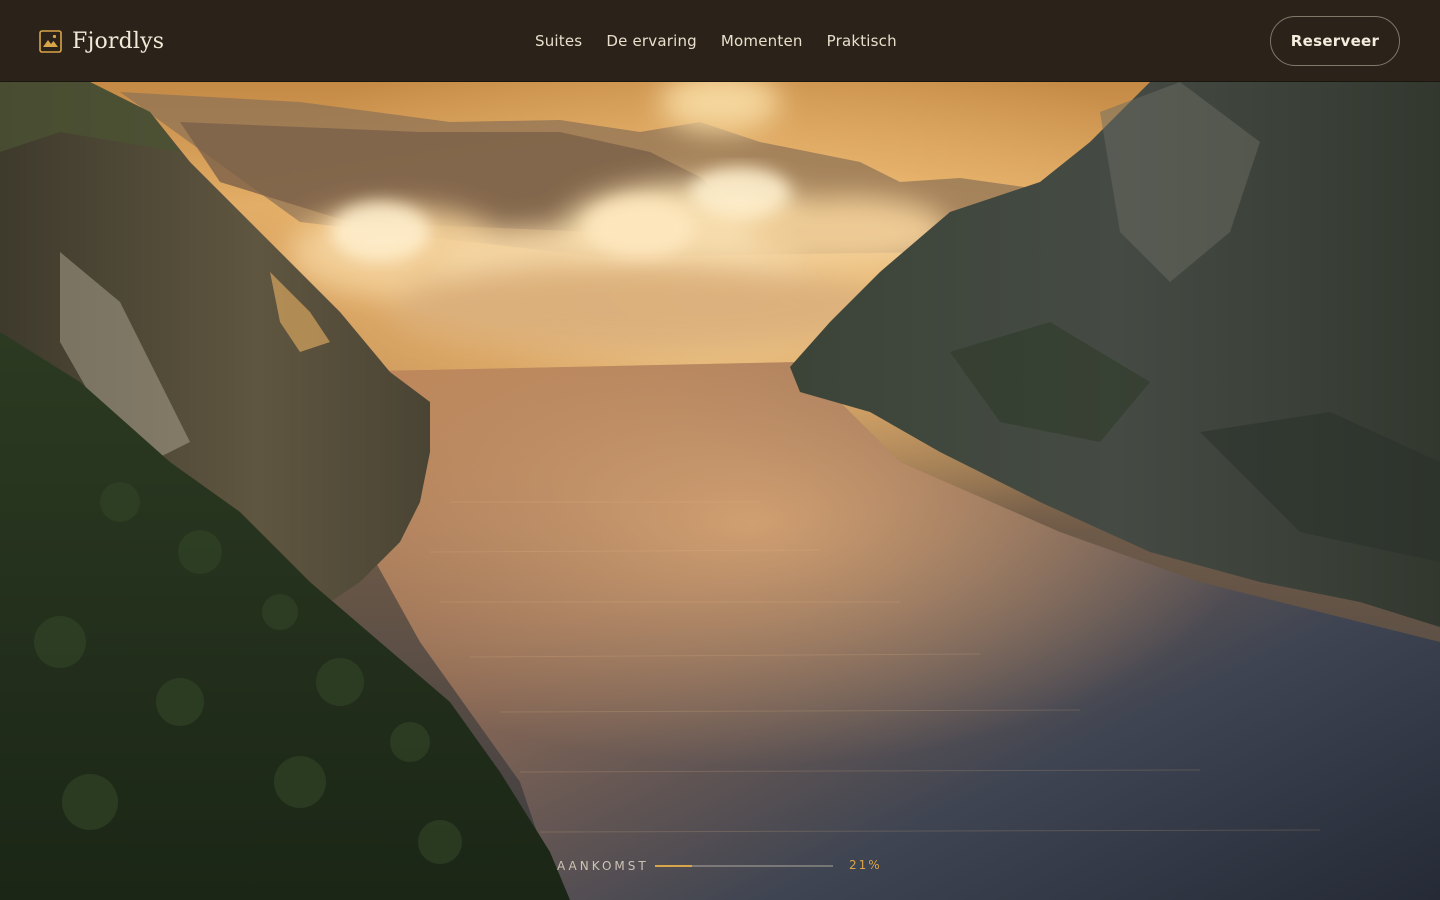  I want to click on progress-value: 21%, so click(865, 865).